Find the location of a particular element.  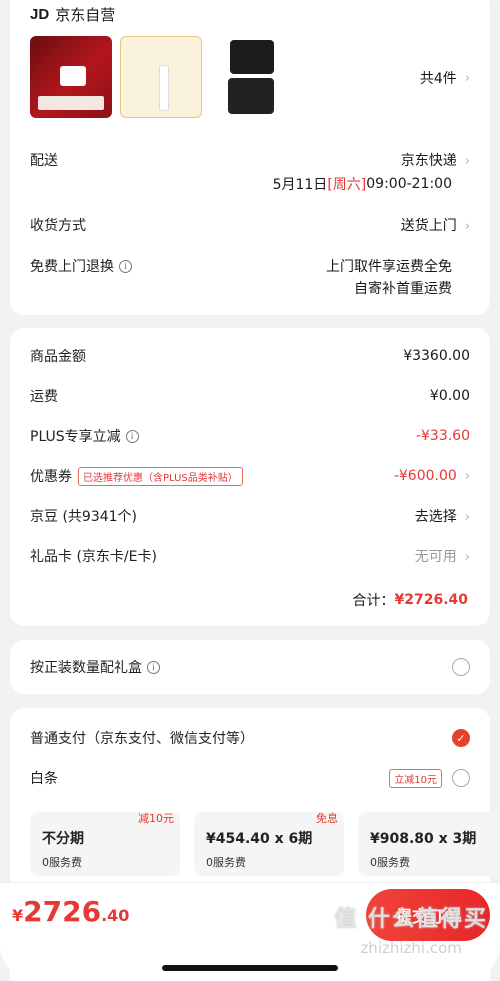

free-return-label: 免费上门退换 is located at coordinates (72, 267).